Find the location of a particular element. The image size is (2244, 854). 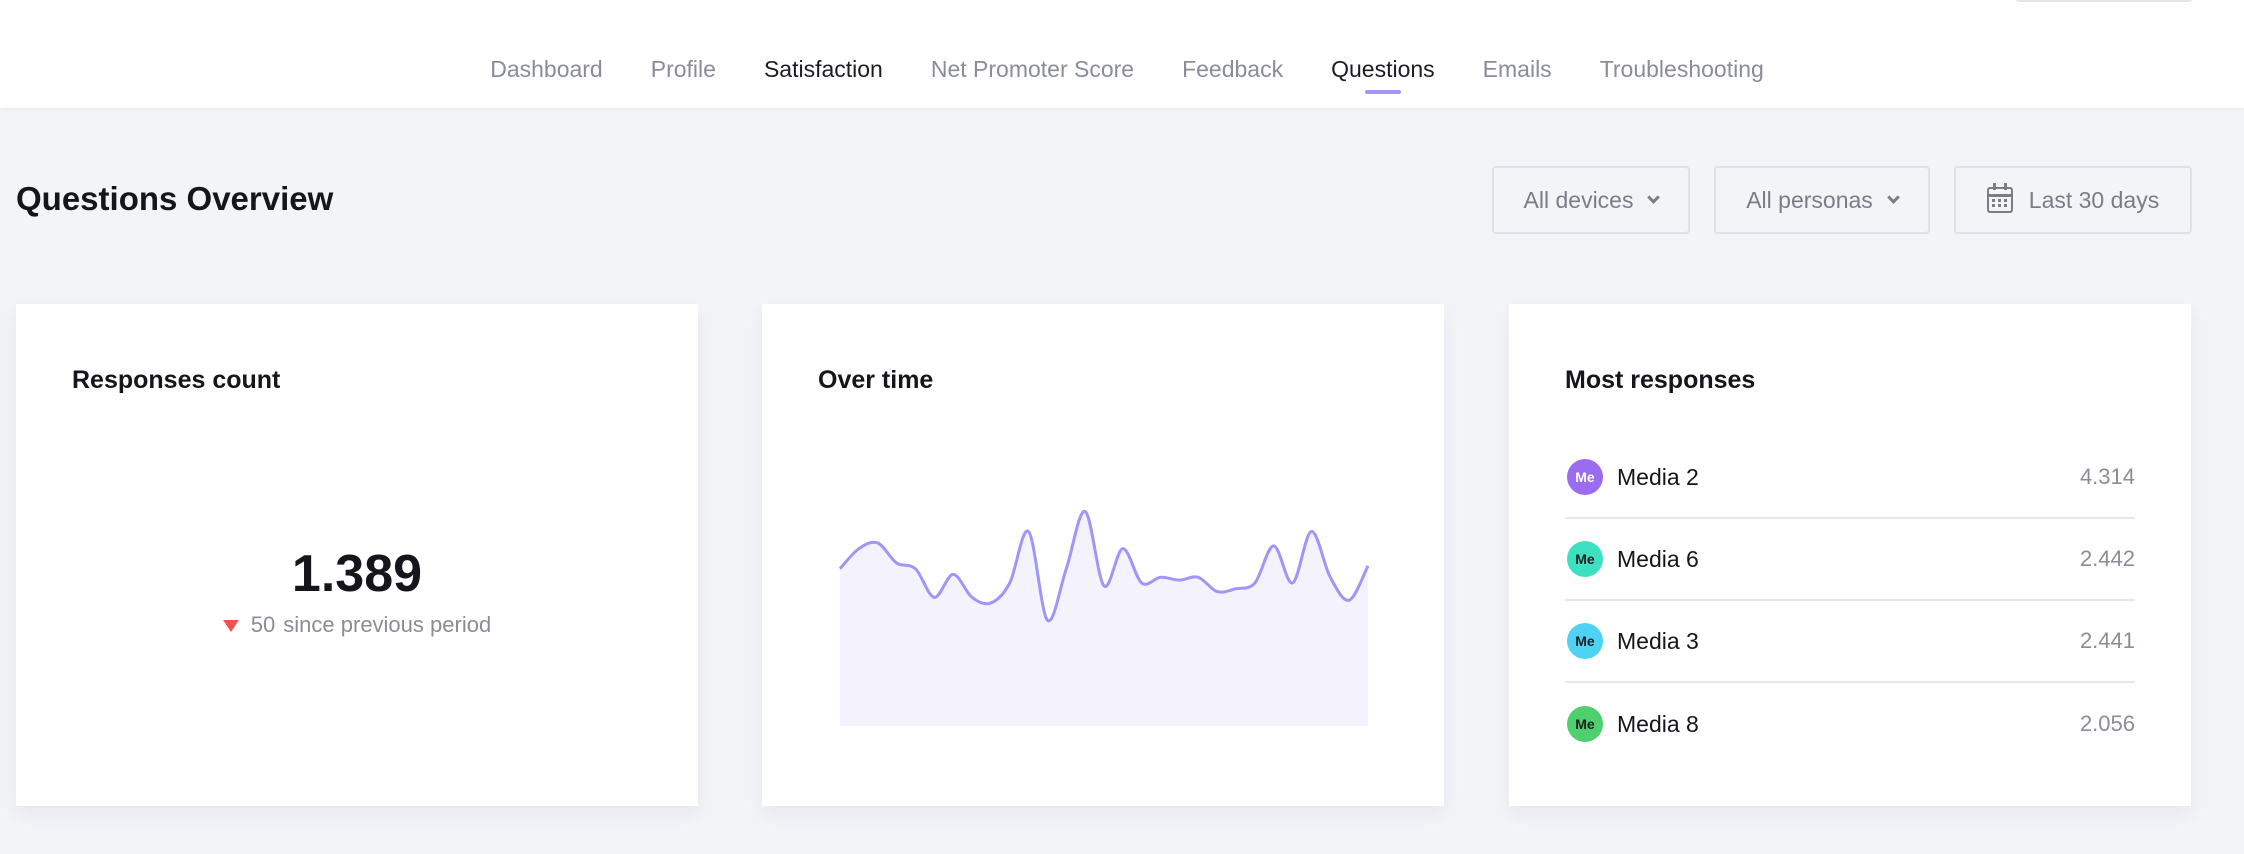

responses-count-value: 1.389 is located at coordinates (357, 574).